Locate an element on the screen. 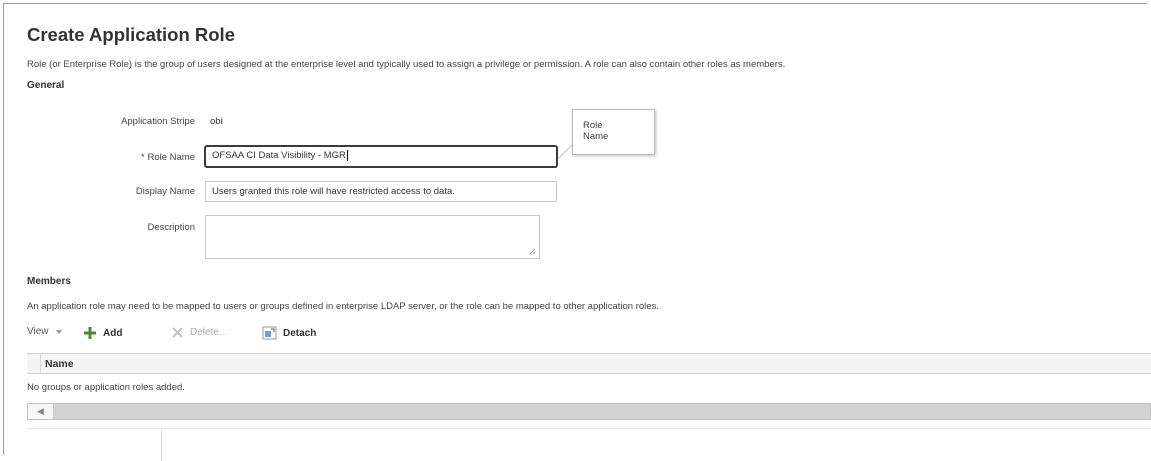  table-footer-divider is located at coordinates (589, 428).